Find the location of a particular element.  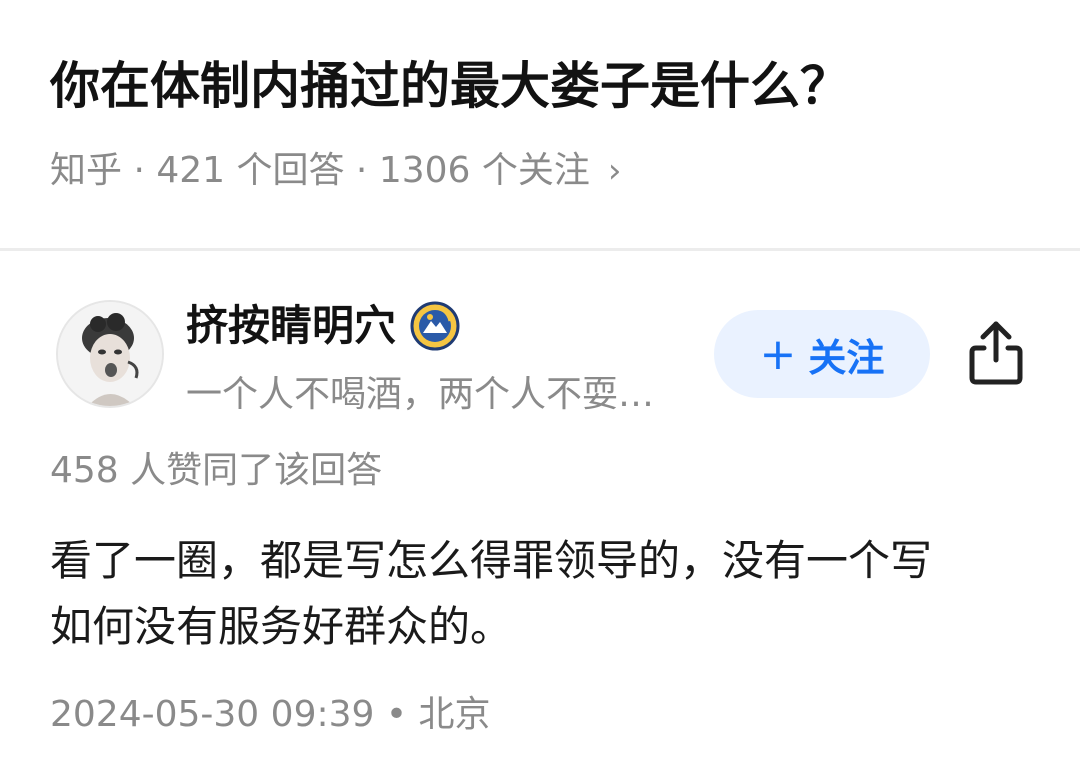

question-meta-text: 知乎 · 421 个回答 · 1306 个关注 is located at coordinates (320, 170).